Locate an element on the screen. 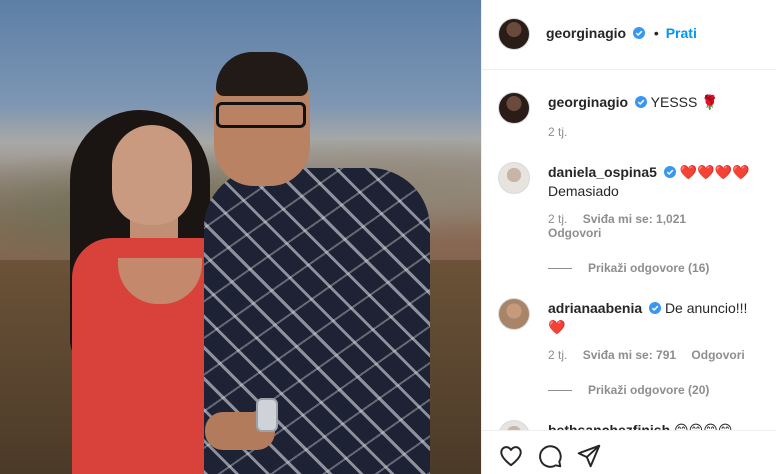 The height and width of the screenshot is (474, 776). caption-text: georginagio YESSS 🌹 is located at coordinates (659, 102).